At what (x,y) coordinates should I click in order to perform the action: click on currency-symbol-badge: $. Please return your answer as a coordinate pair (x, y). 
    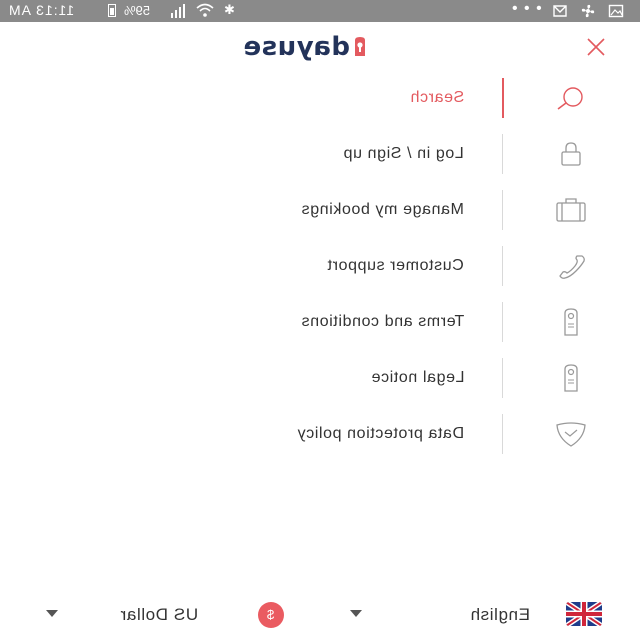
    Looking at the image, I should click on (271, 615).